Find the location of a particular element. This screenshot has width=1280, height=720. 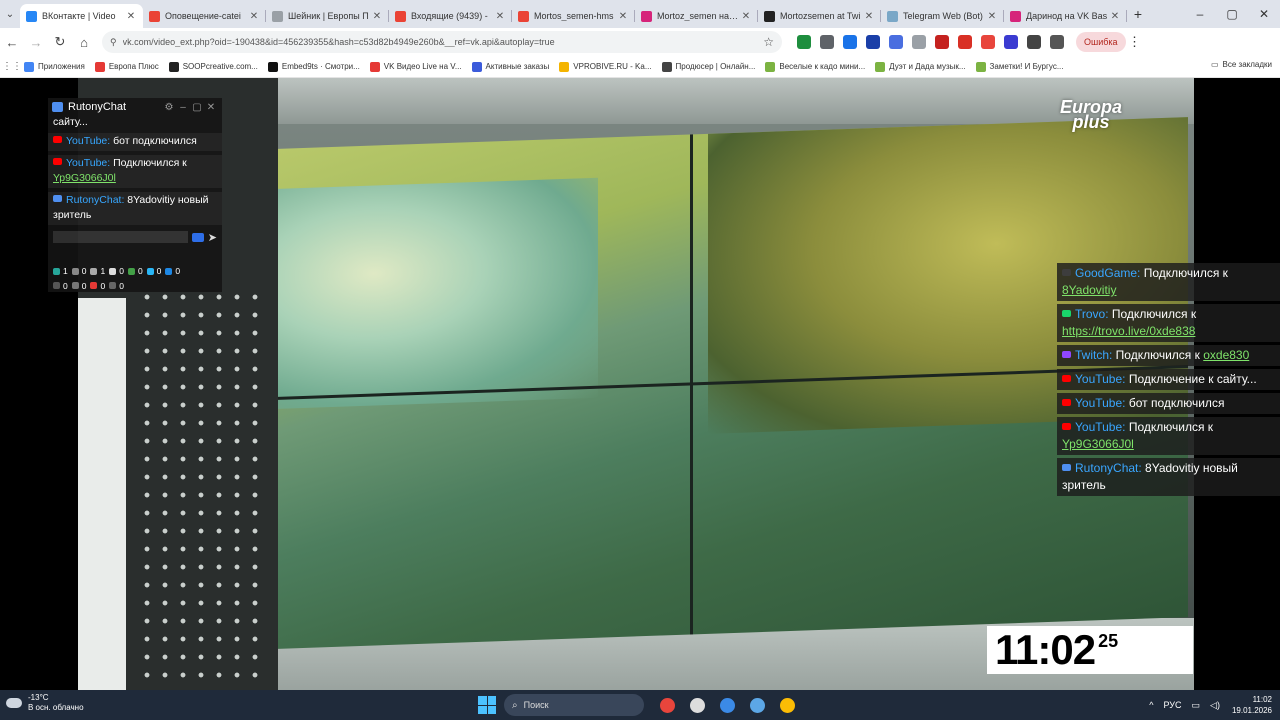

browser-tab: Mortozsemen at Twi ✕ is located at coordinates (819, 16).